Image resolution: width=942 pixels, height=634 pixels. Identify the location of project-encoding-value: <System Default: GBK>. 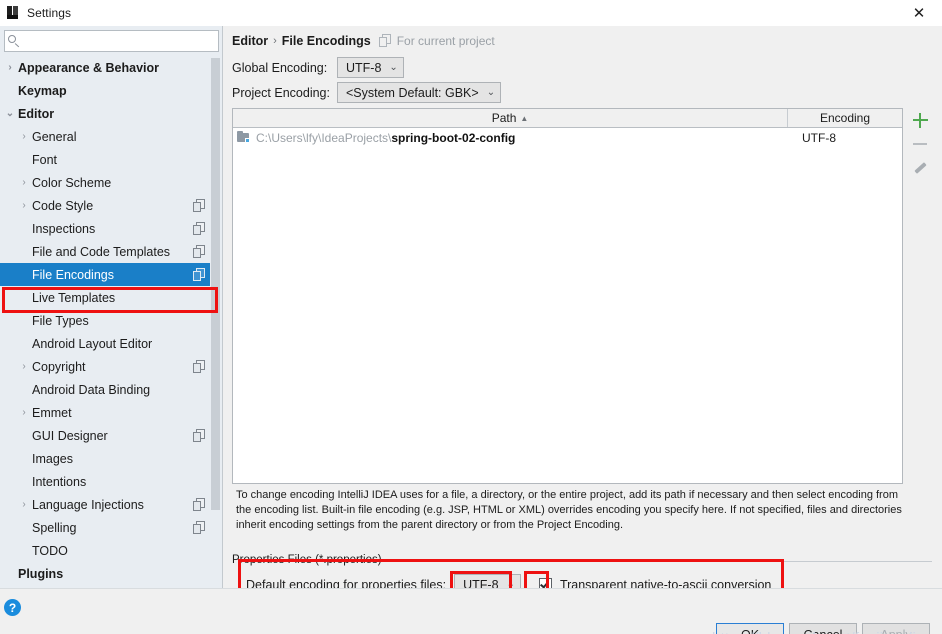
(412, 92).